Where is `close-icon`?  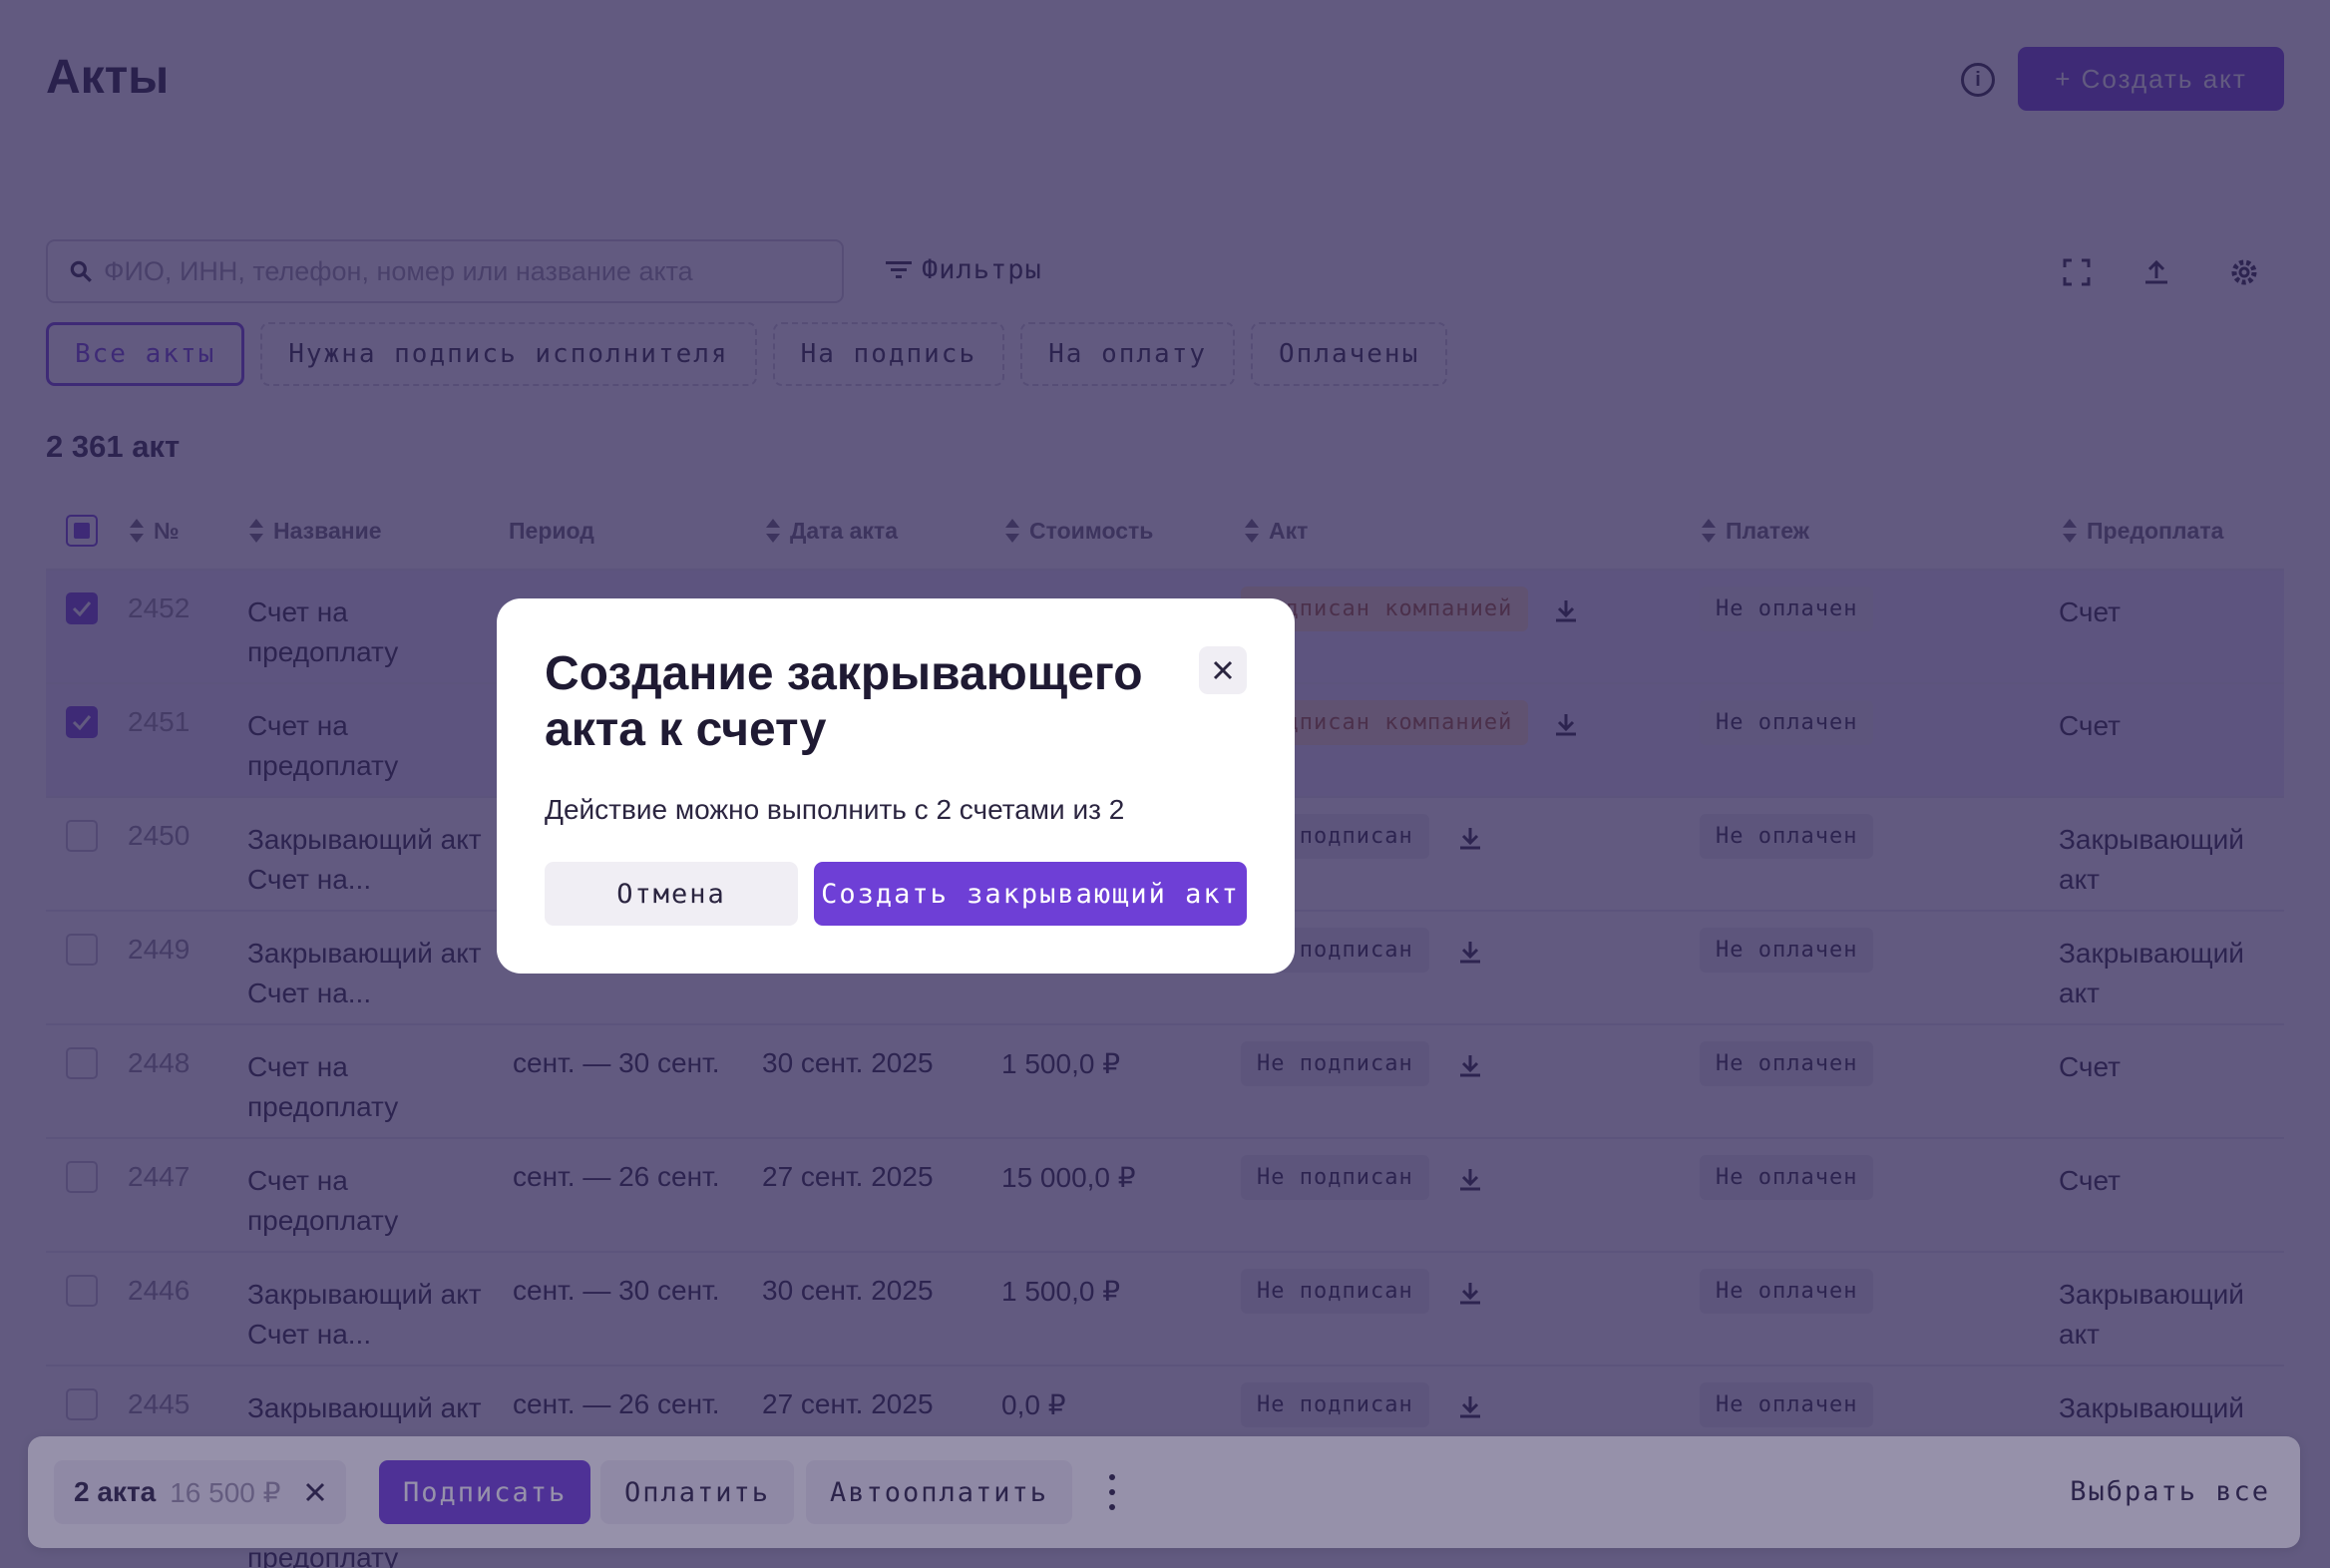 close-icon is located at coordinates (1223, 670).